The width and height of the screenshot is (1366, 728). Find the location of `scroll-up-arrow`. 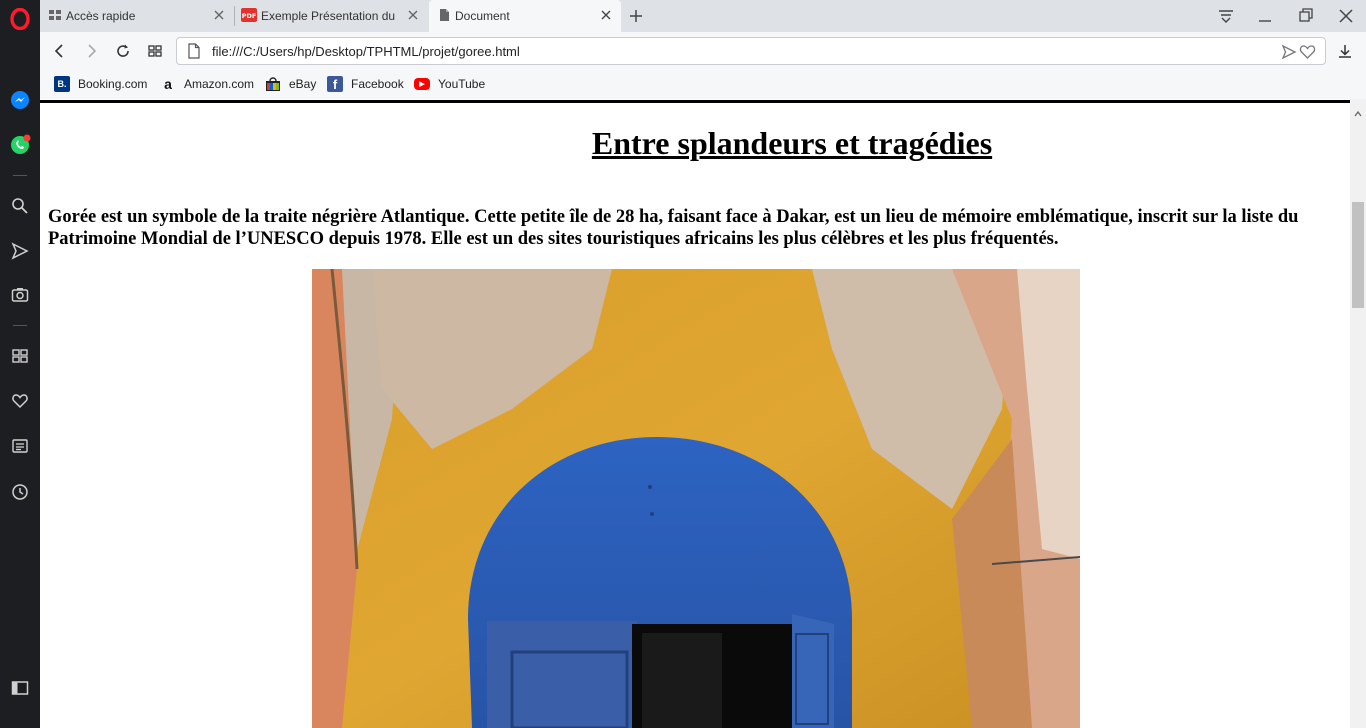

scroll-up-arrow is located at coordinates (1358, 111).